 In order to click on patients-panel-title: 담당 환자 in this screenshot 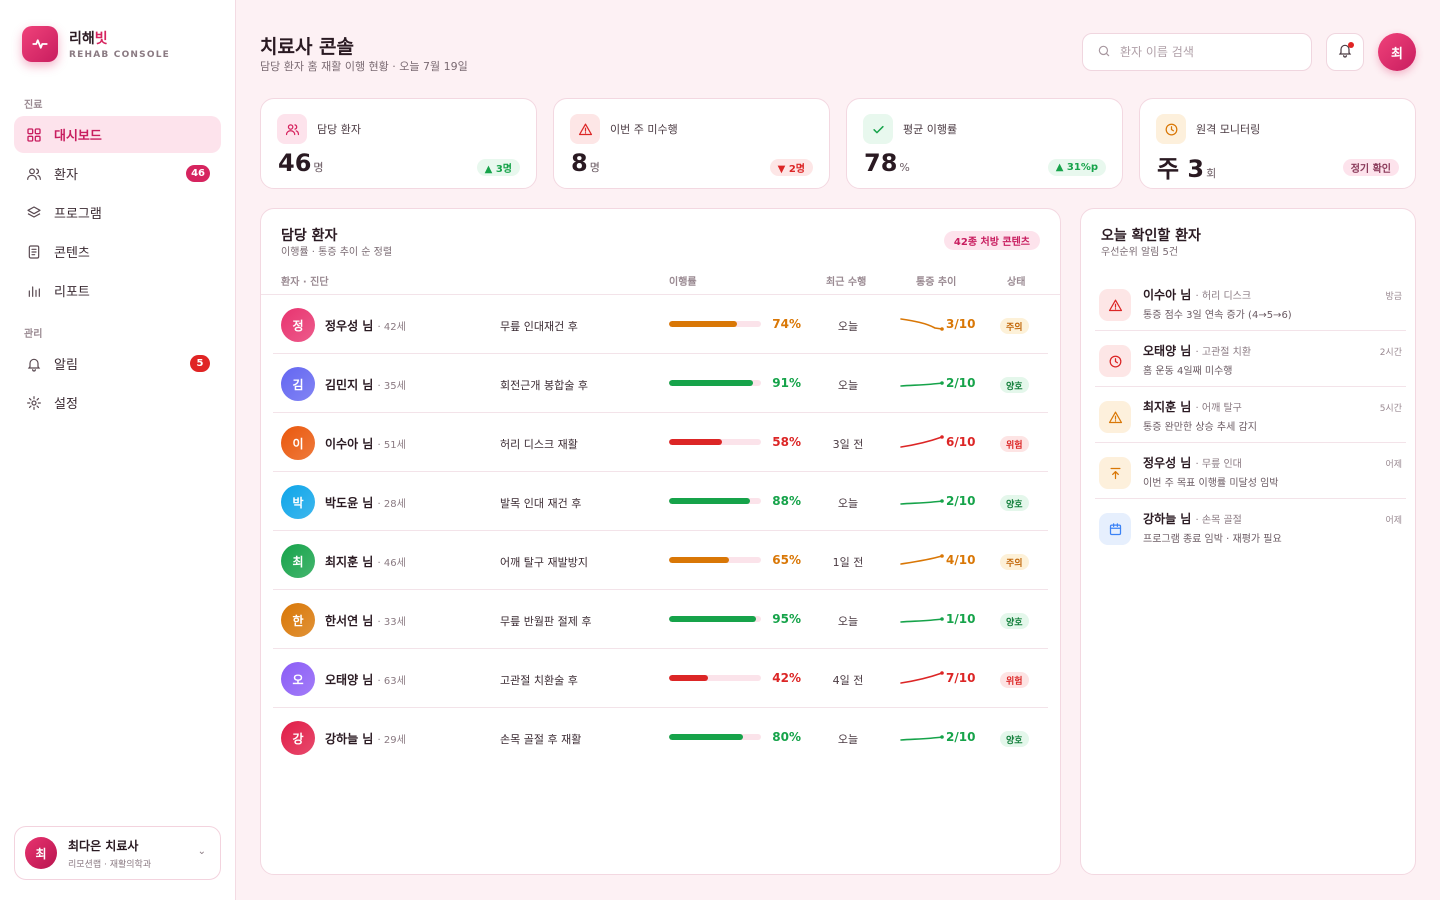, I will do `click(309, 236)`.